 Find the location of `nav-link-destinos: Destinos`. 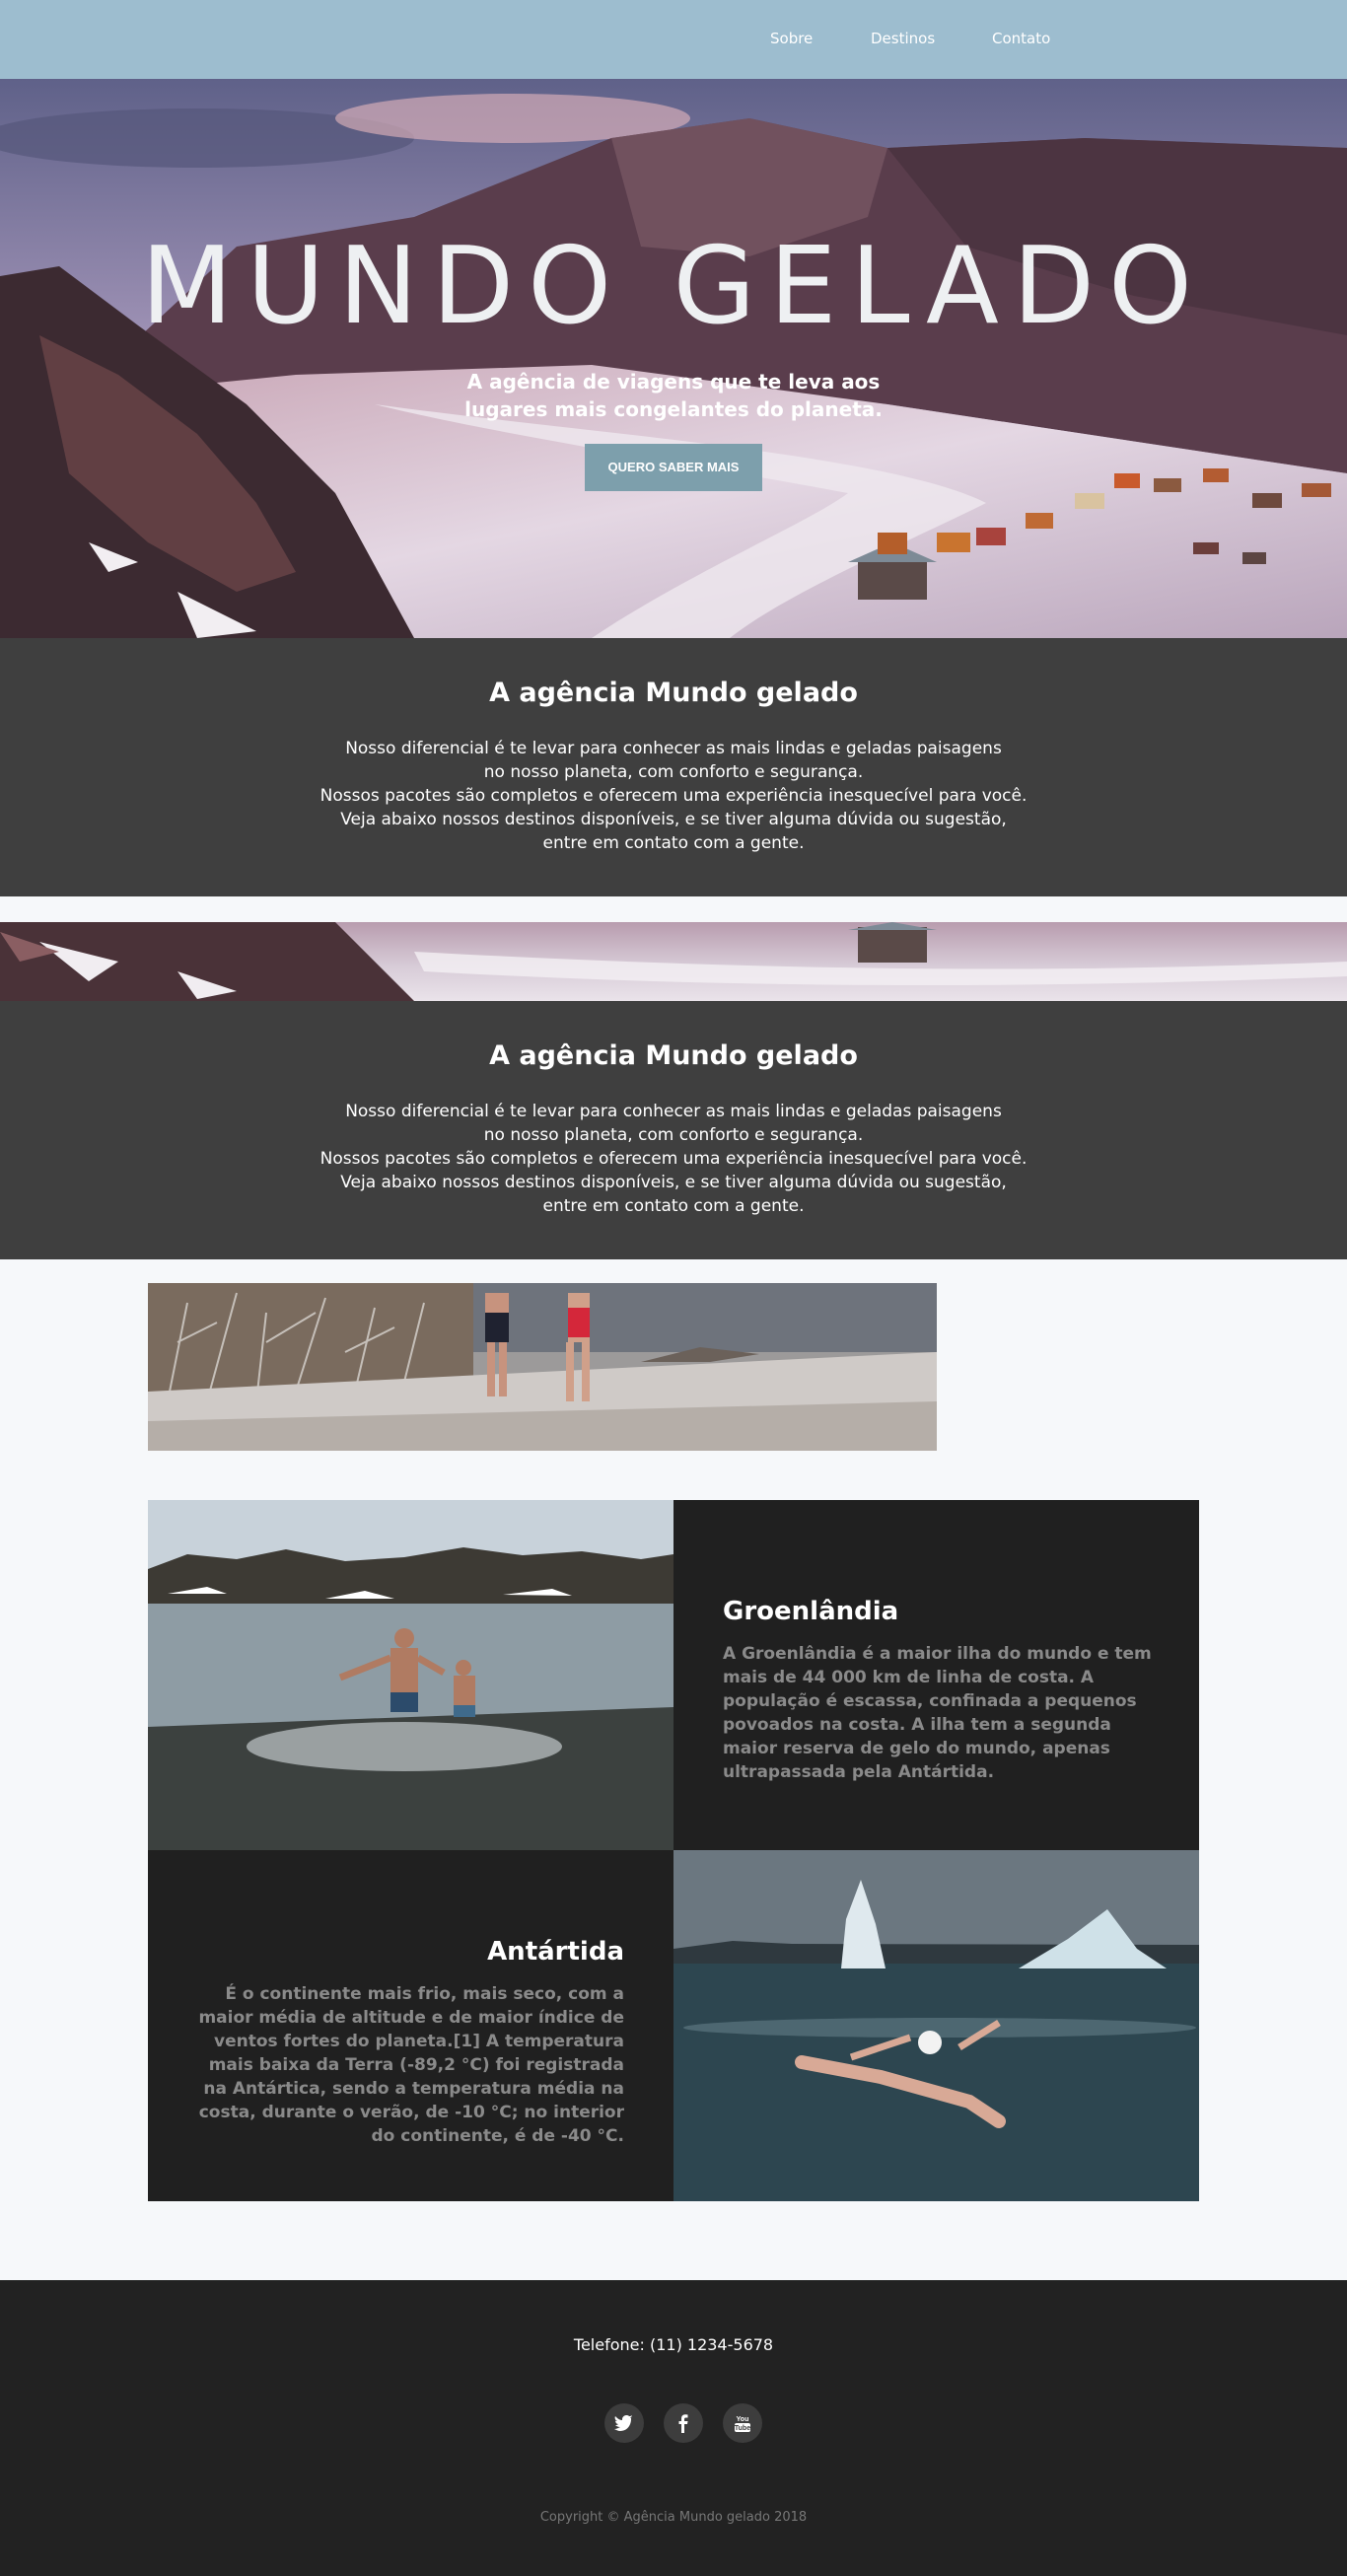

nav-link-destinos: Destinos is located at coordinates (903, 38).